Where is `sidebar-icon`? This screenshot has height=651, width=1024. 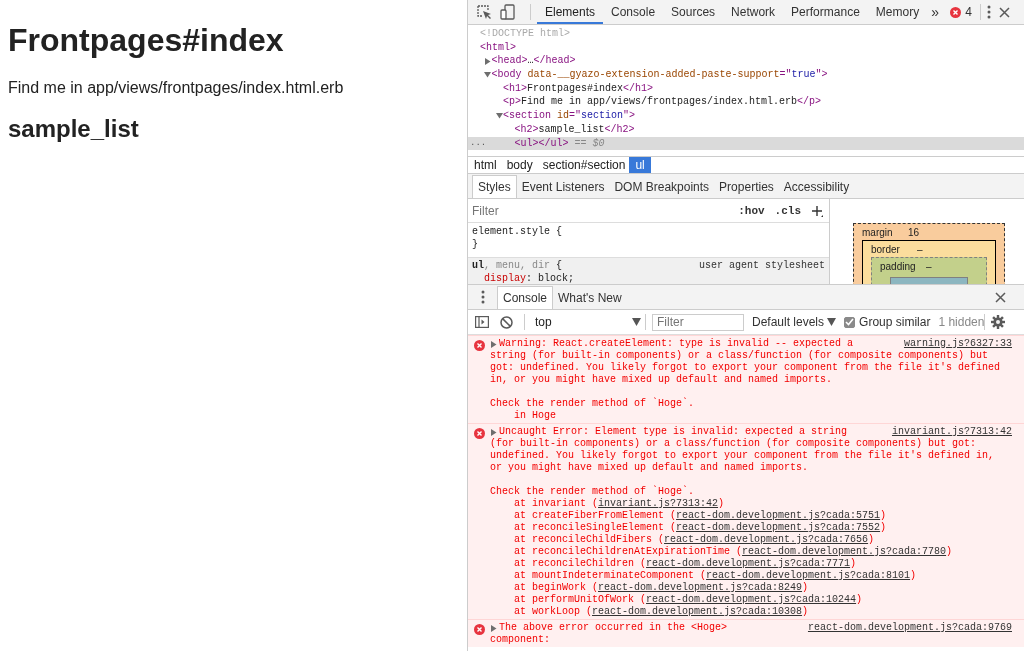 sidebar-icon is located at coordinates (482, 322).